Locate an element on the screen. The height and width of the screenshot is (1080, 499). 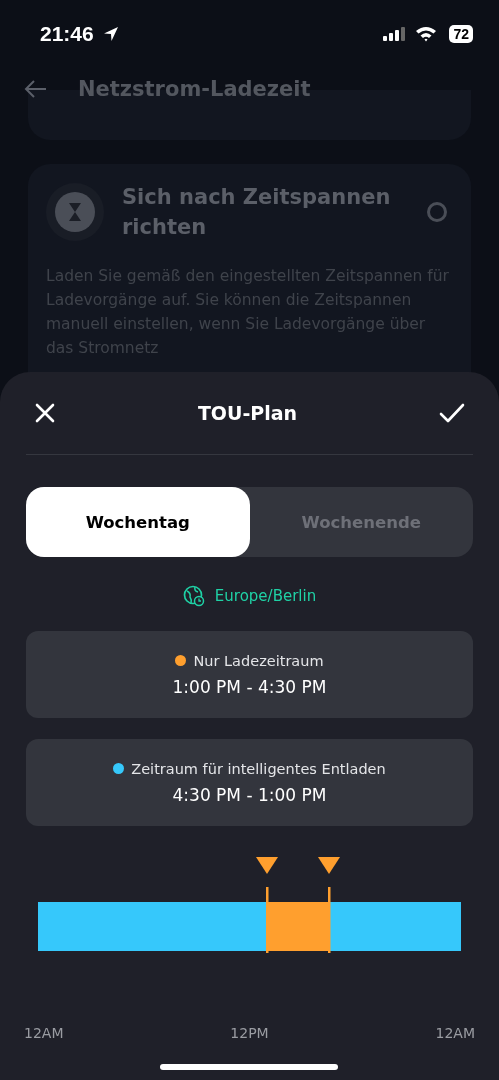
day-tab: Wochentag is located at coordinates (138, 522).